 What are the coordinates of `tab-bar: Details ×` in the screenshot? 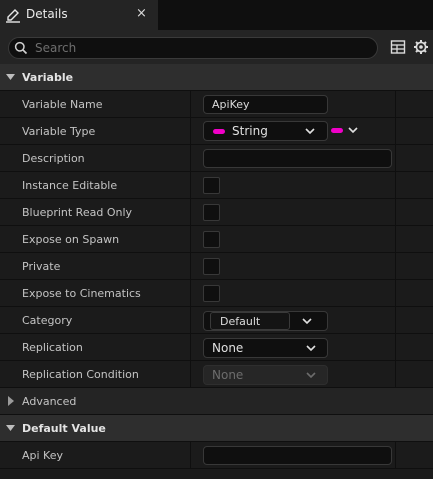 It's located at (216, 15).